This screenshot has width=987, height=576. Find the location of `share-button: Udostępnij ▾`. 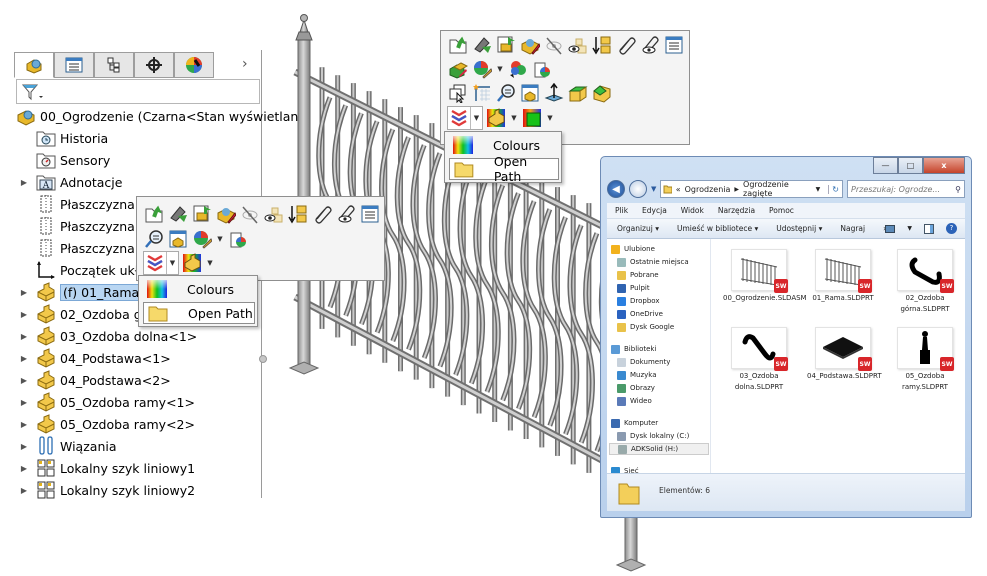

share-button: Udostępnij ▾ is located at coordinates (799, 228).